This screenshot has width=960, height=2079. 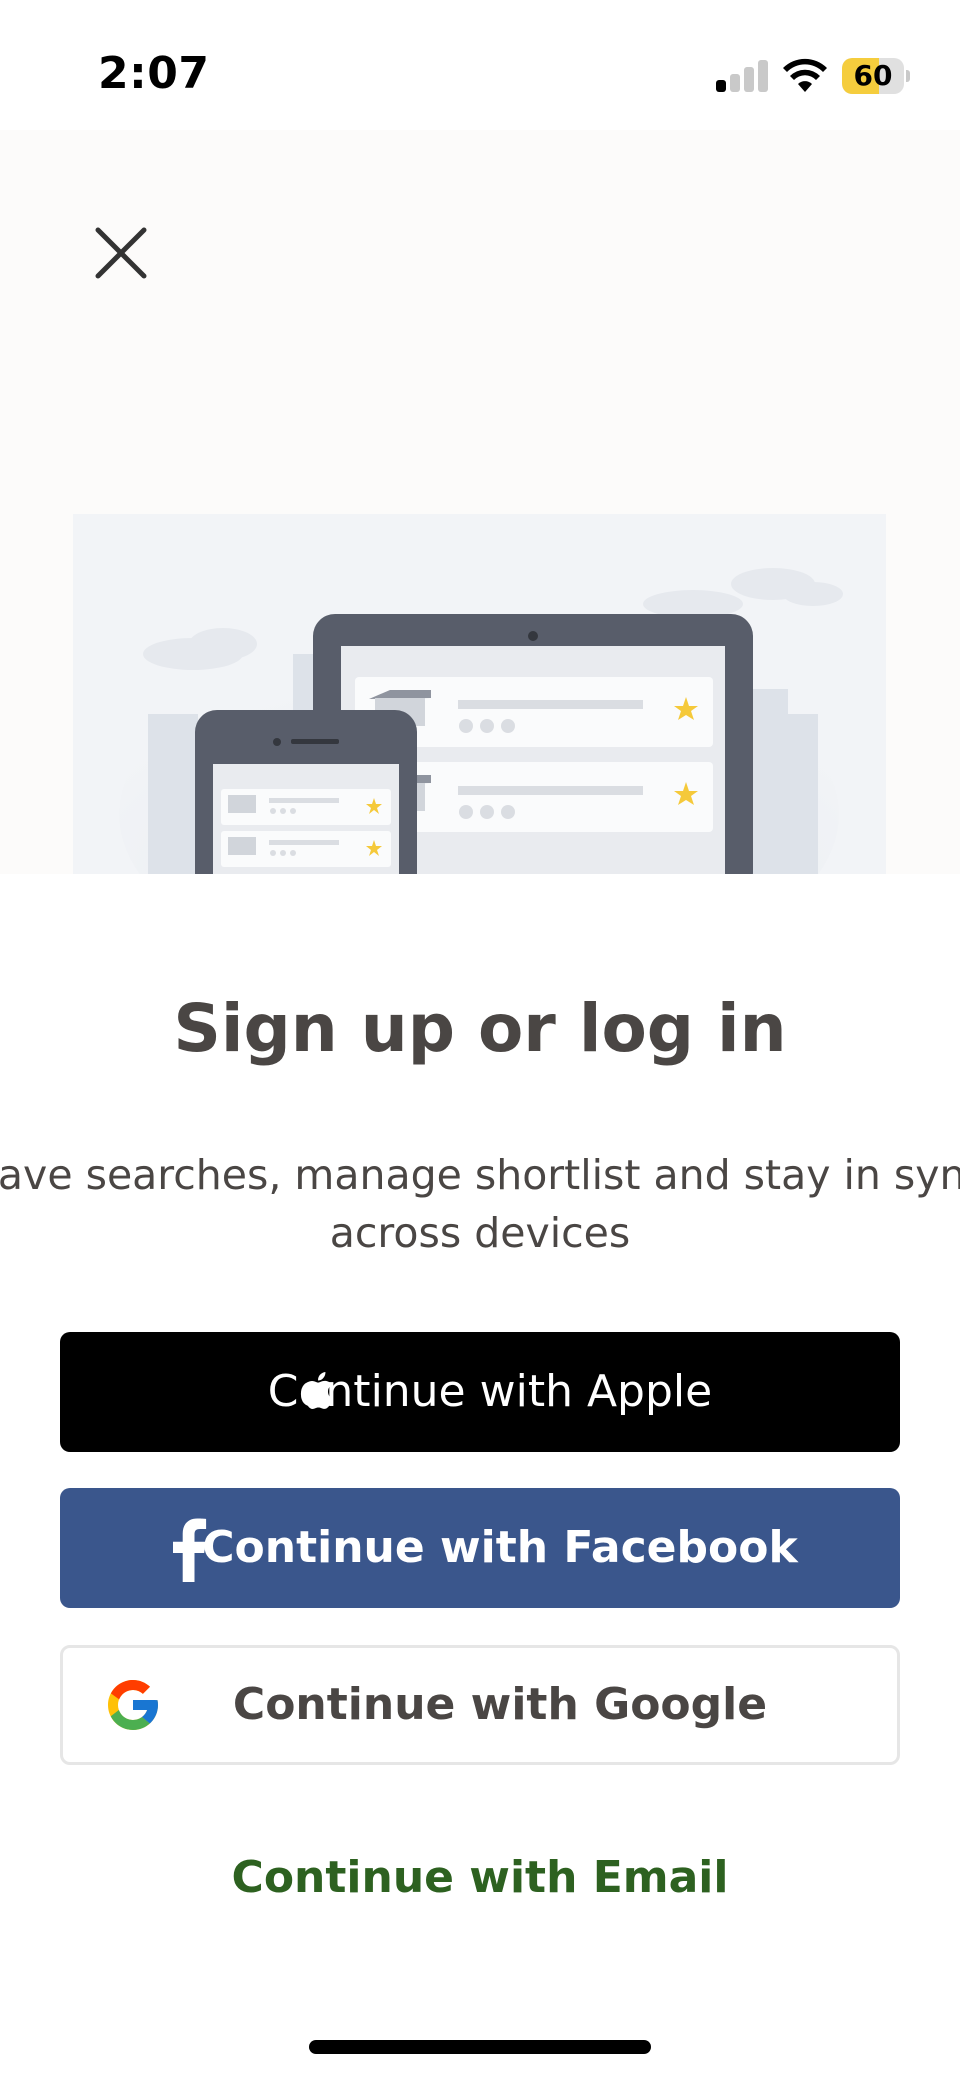 What do you see at coordinates (154, 73) in the screenshot?
I see `status-time: 2:07` at bounding box center [154, 73].